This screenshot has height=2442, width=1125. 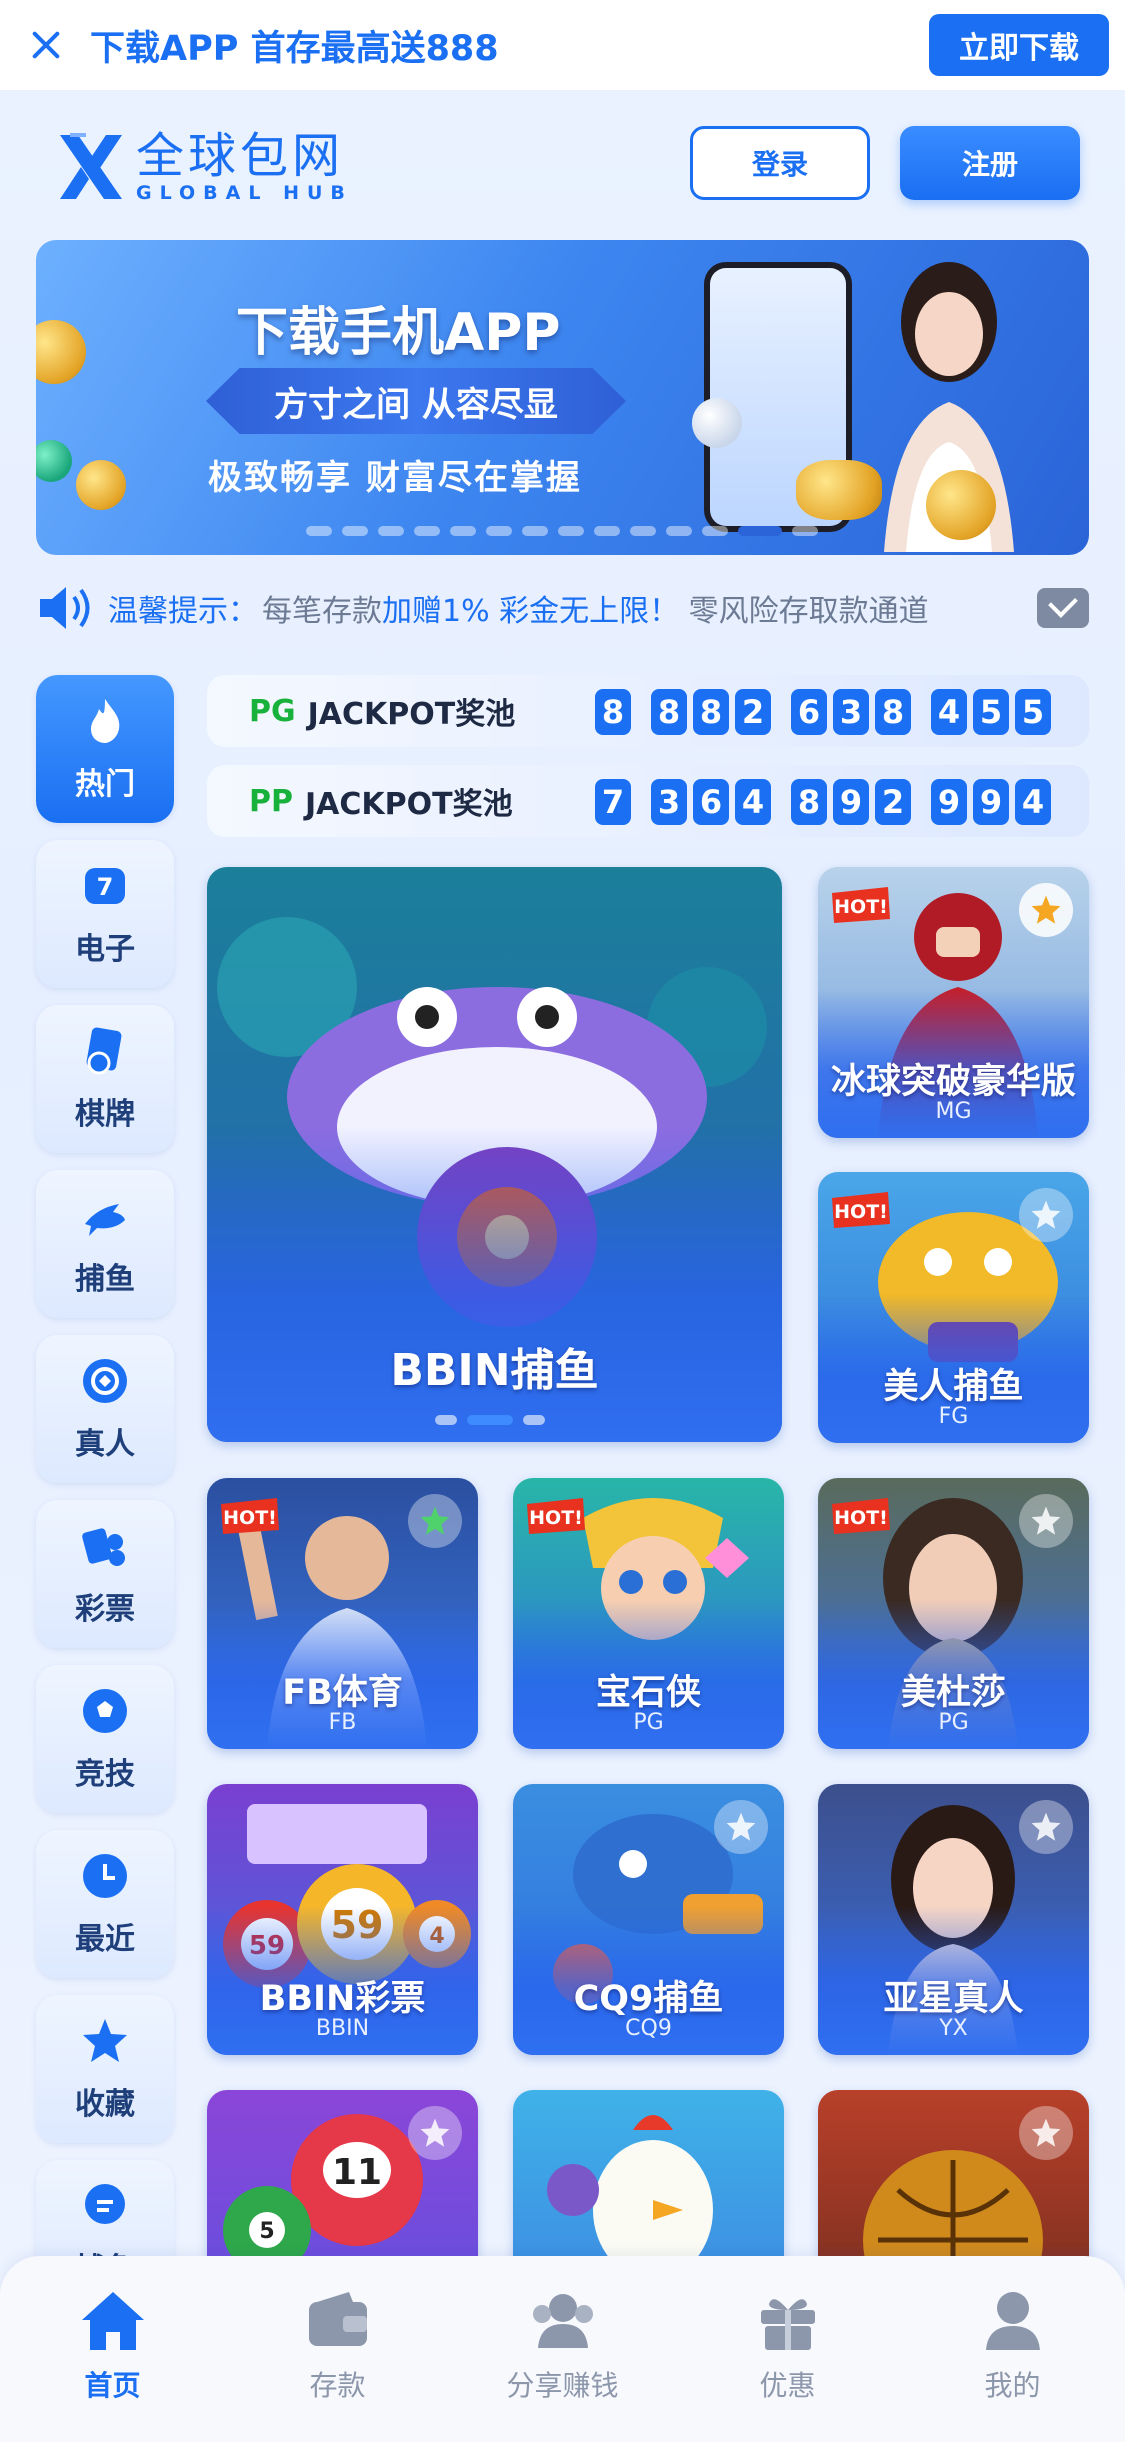 What do you see at coordinates (105, 1904) in the screenshot?
I see `category-recent: 最近` at bounding box center [105, 1904].